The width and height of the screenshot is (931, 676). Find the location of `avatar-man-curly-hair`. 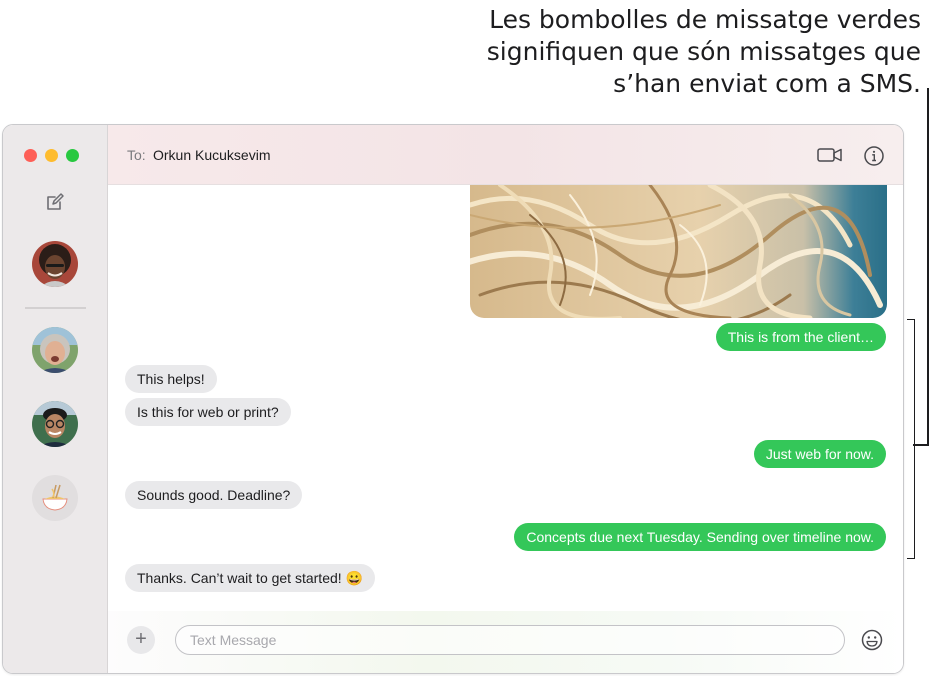

avatar-man-curly-hair is located at coordinates (55, 264).